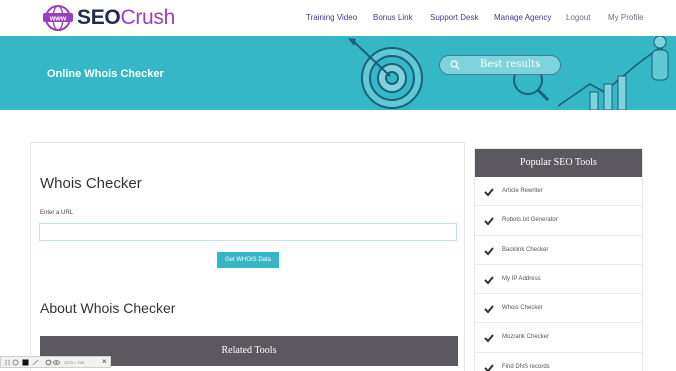 The width and height of the screenshot is (676, 371). Describe the element at coordinates (525, 249) in the screenshot. I see `sidebar-item-label: Backlink Checker` at that location.